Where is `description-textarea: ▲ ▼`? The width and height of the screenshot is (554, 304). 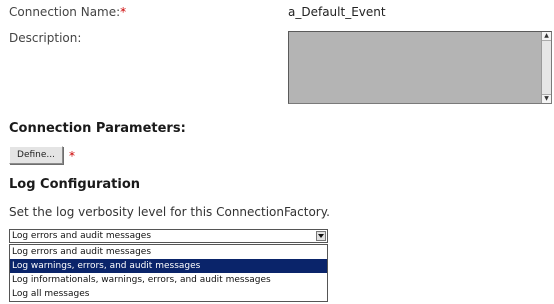 description-textarea: ▲ ▼ is located at coordinates (420, 67).